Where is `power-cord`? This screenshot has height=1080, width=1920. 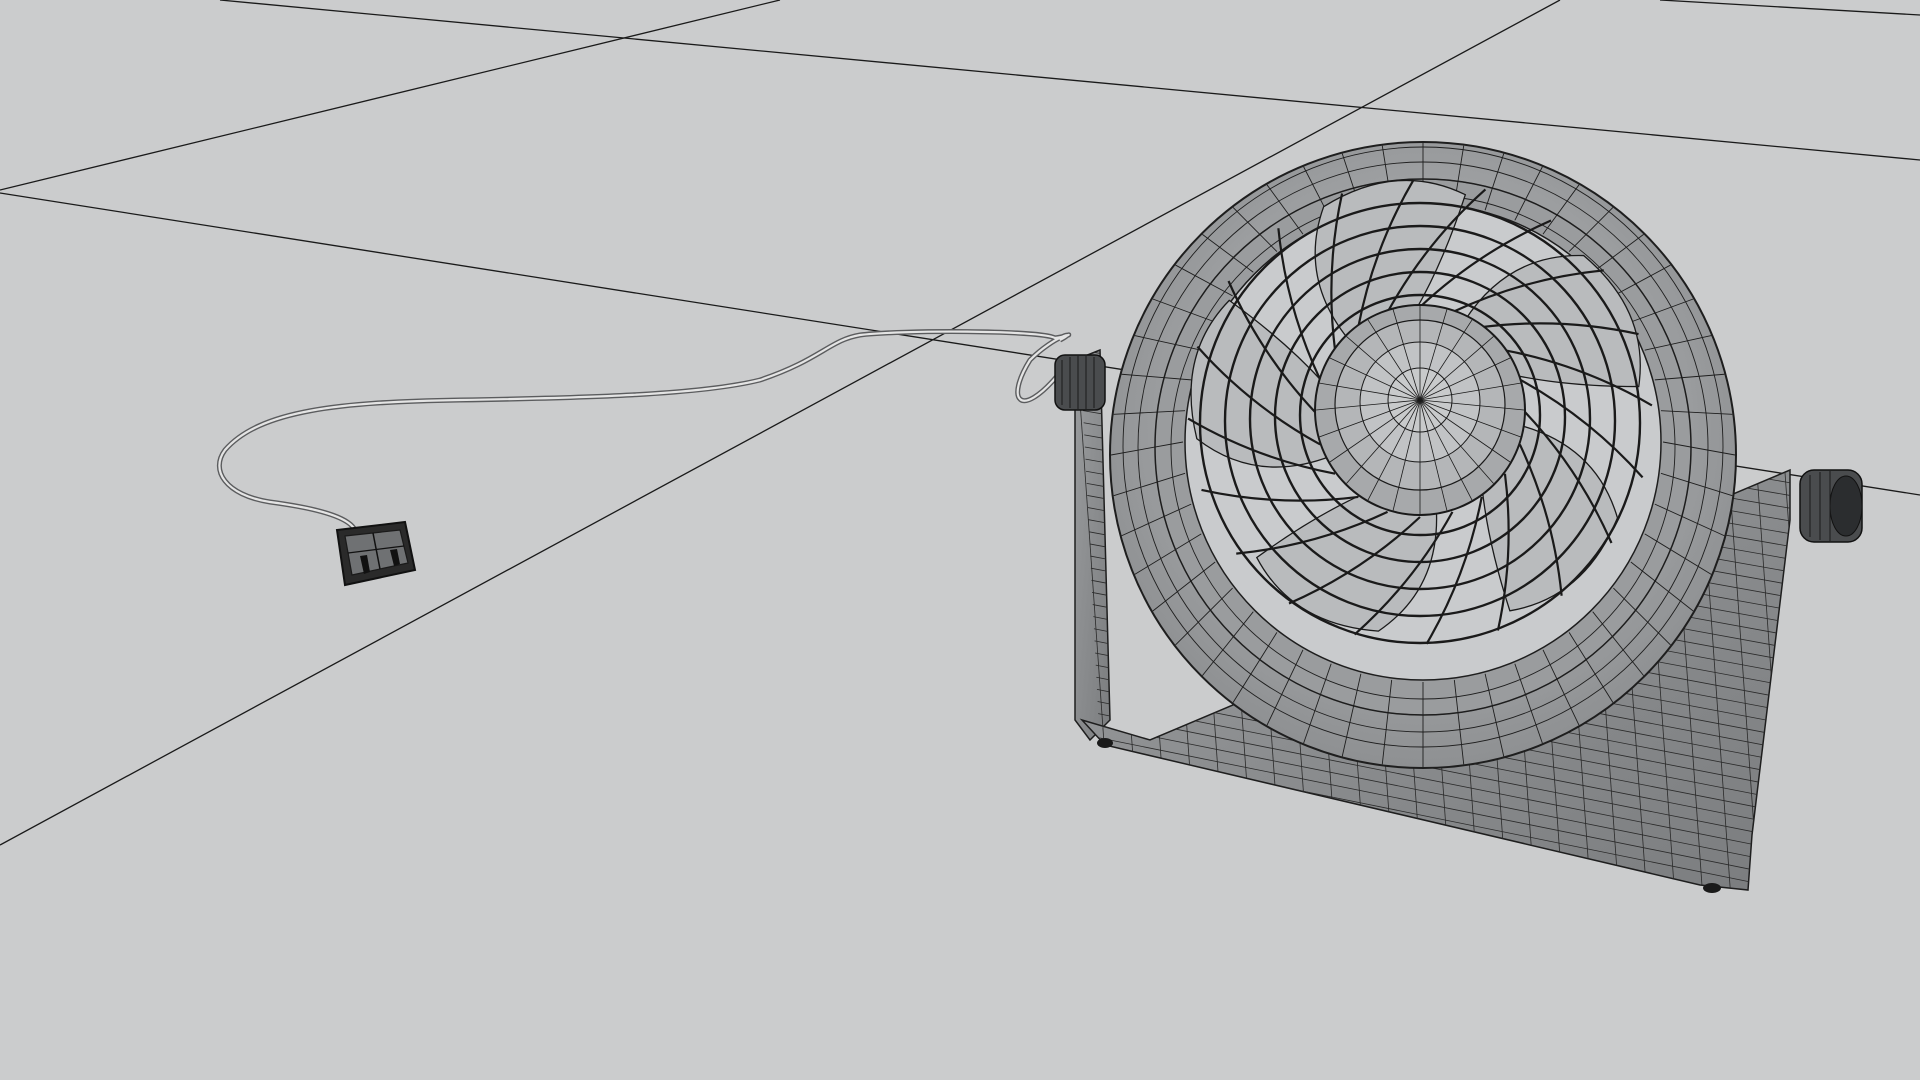 power-cord is located at coordinates (644, 430).